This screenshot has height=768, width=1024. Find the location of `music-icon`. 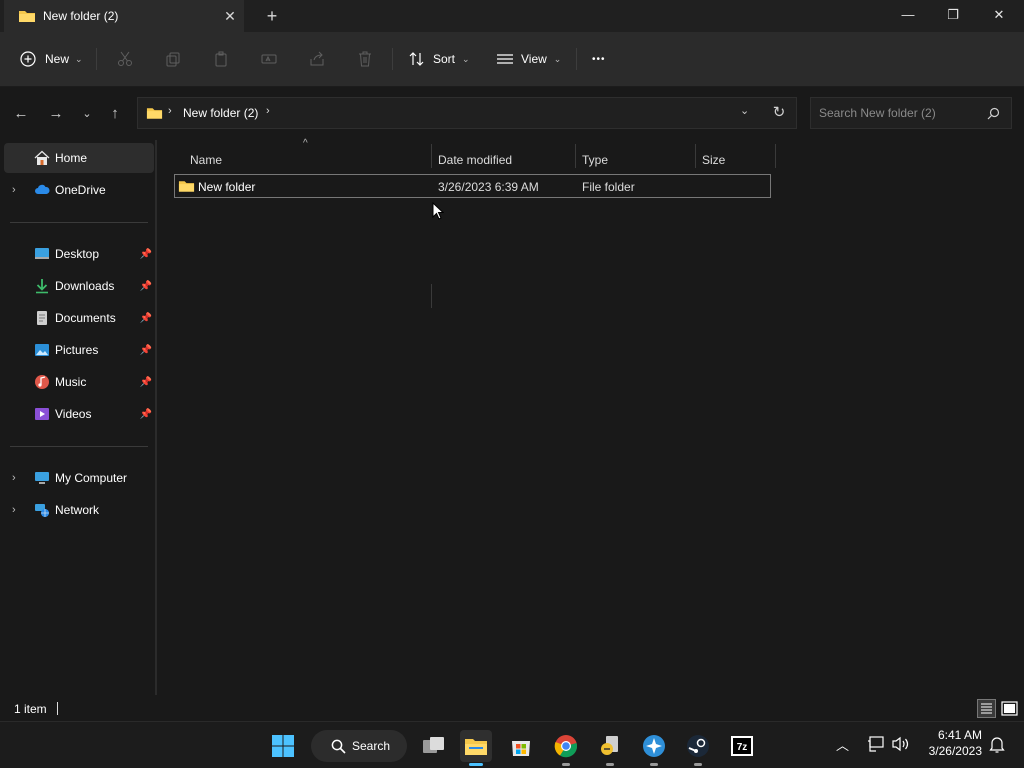

music-icon is located at coordinates (42, 382).